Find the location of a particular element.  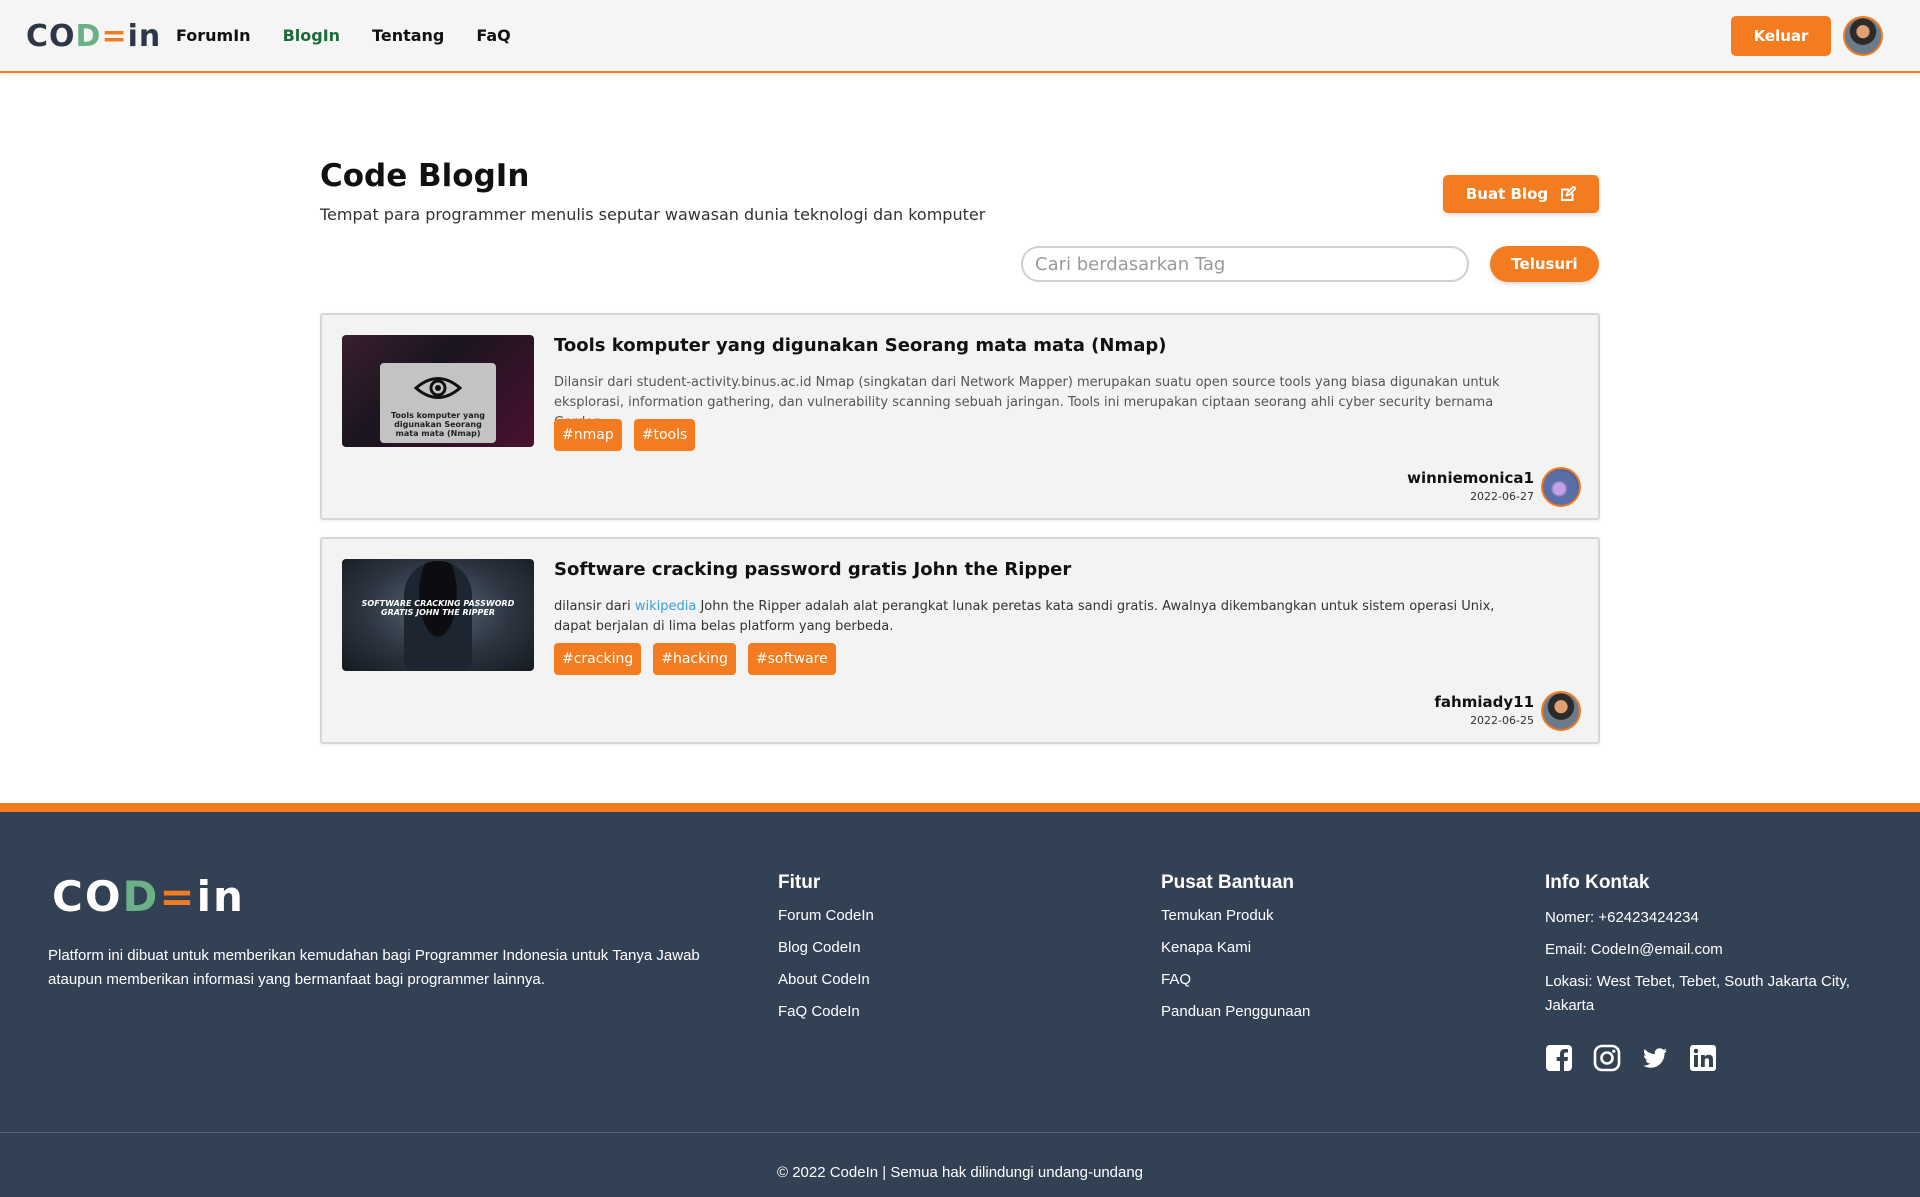

eye-icon is located at coordinates (438, 388).